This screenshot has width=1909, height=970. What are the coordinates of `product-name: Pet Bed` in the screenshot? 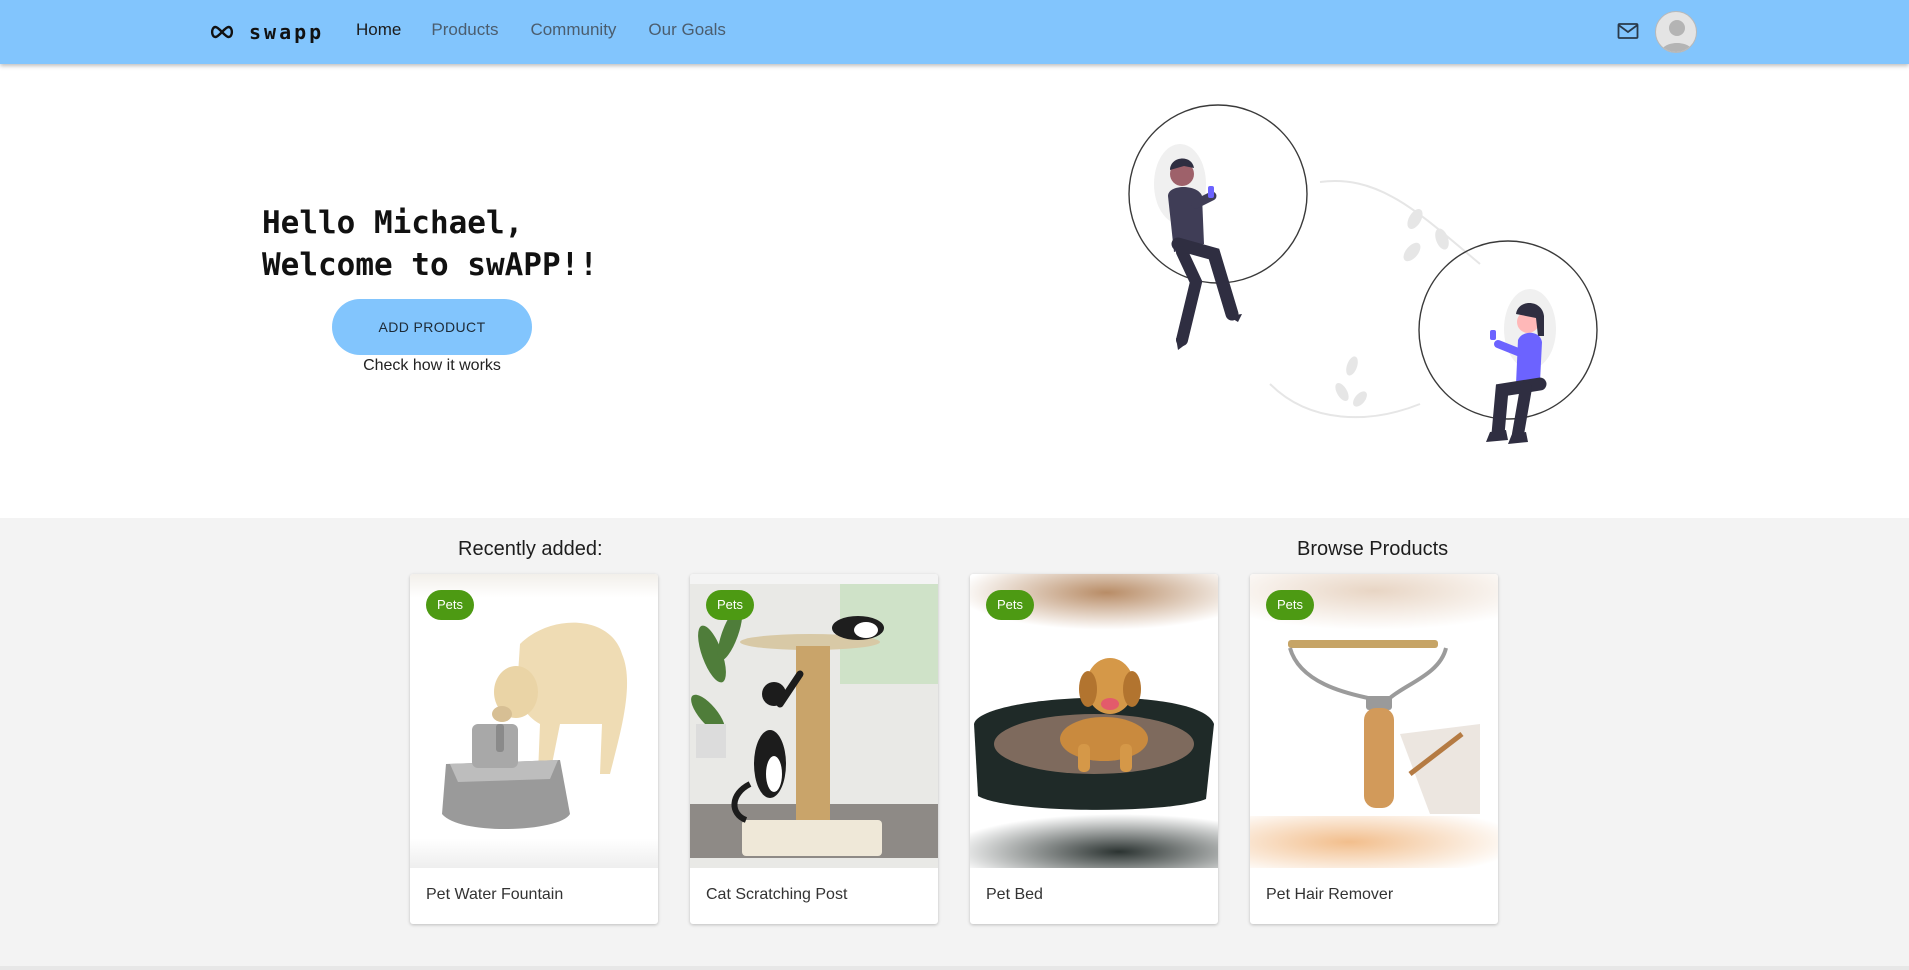 It's located at (1014, 894).